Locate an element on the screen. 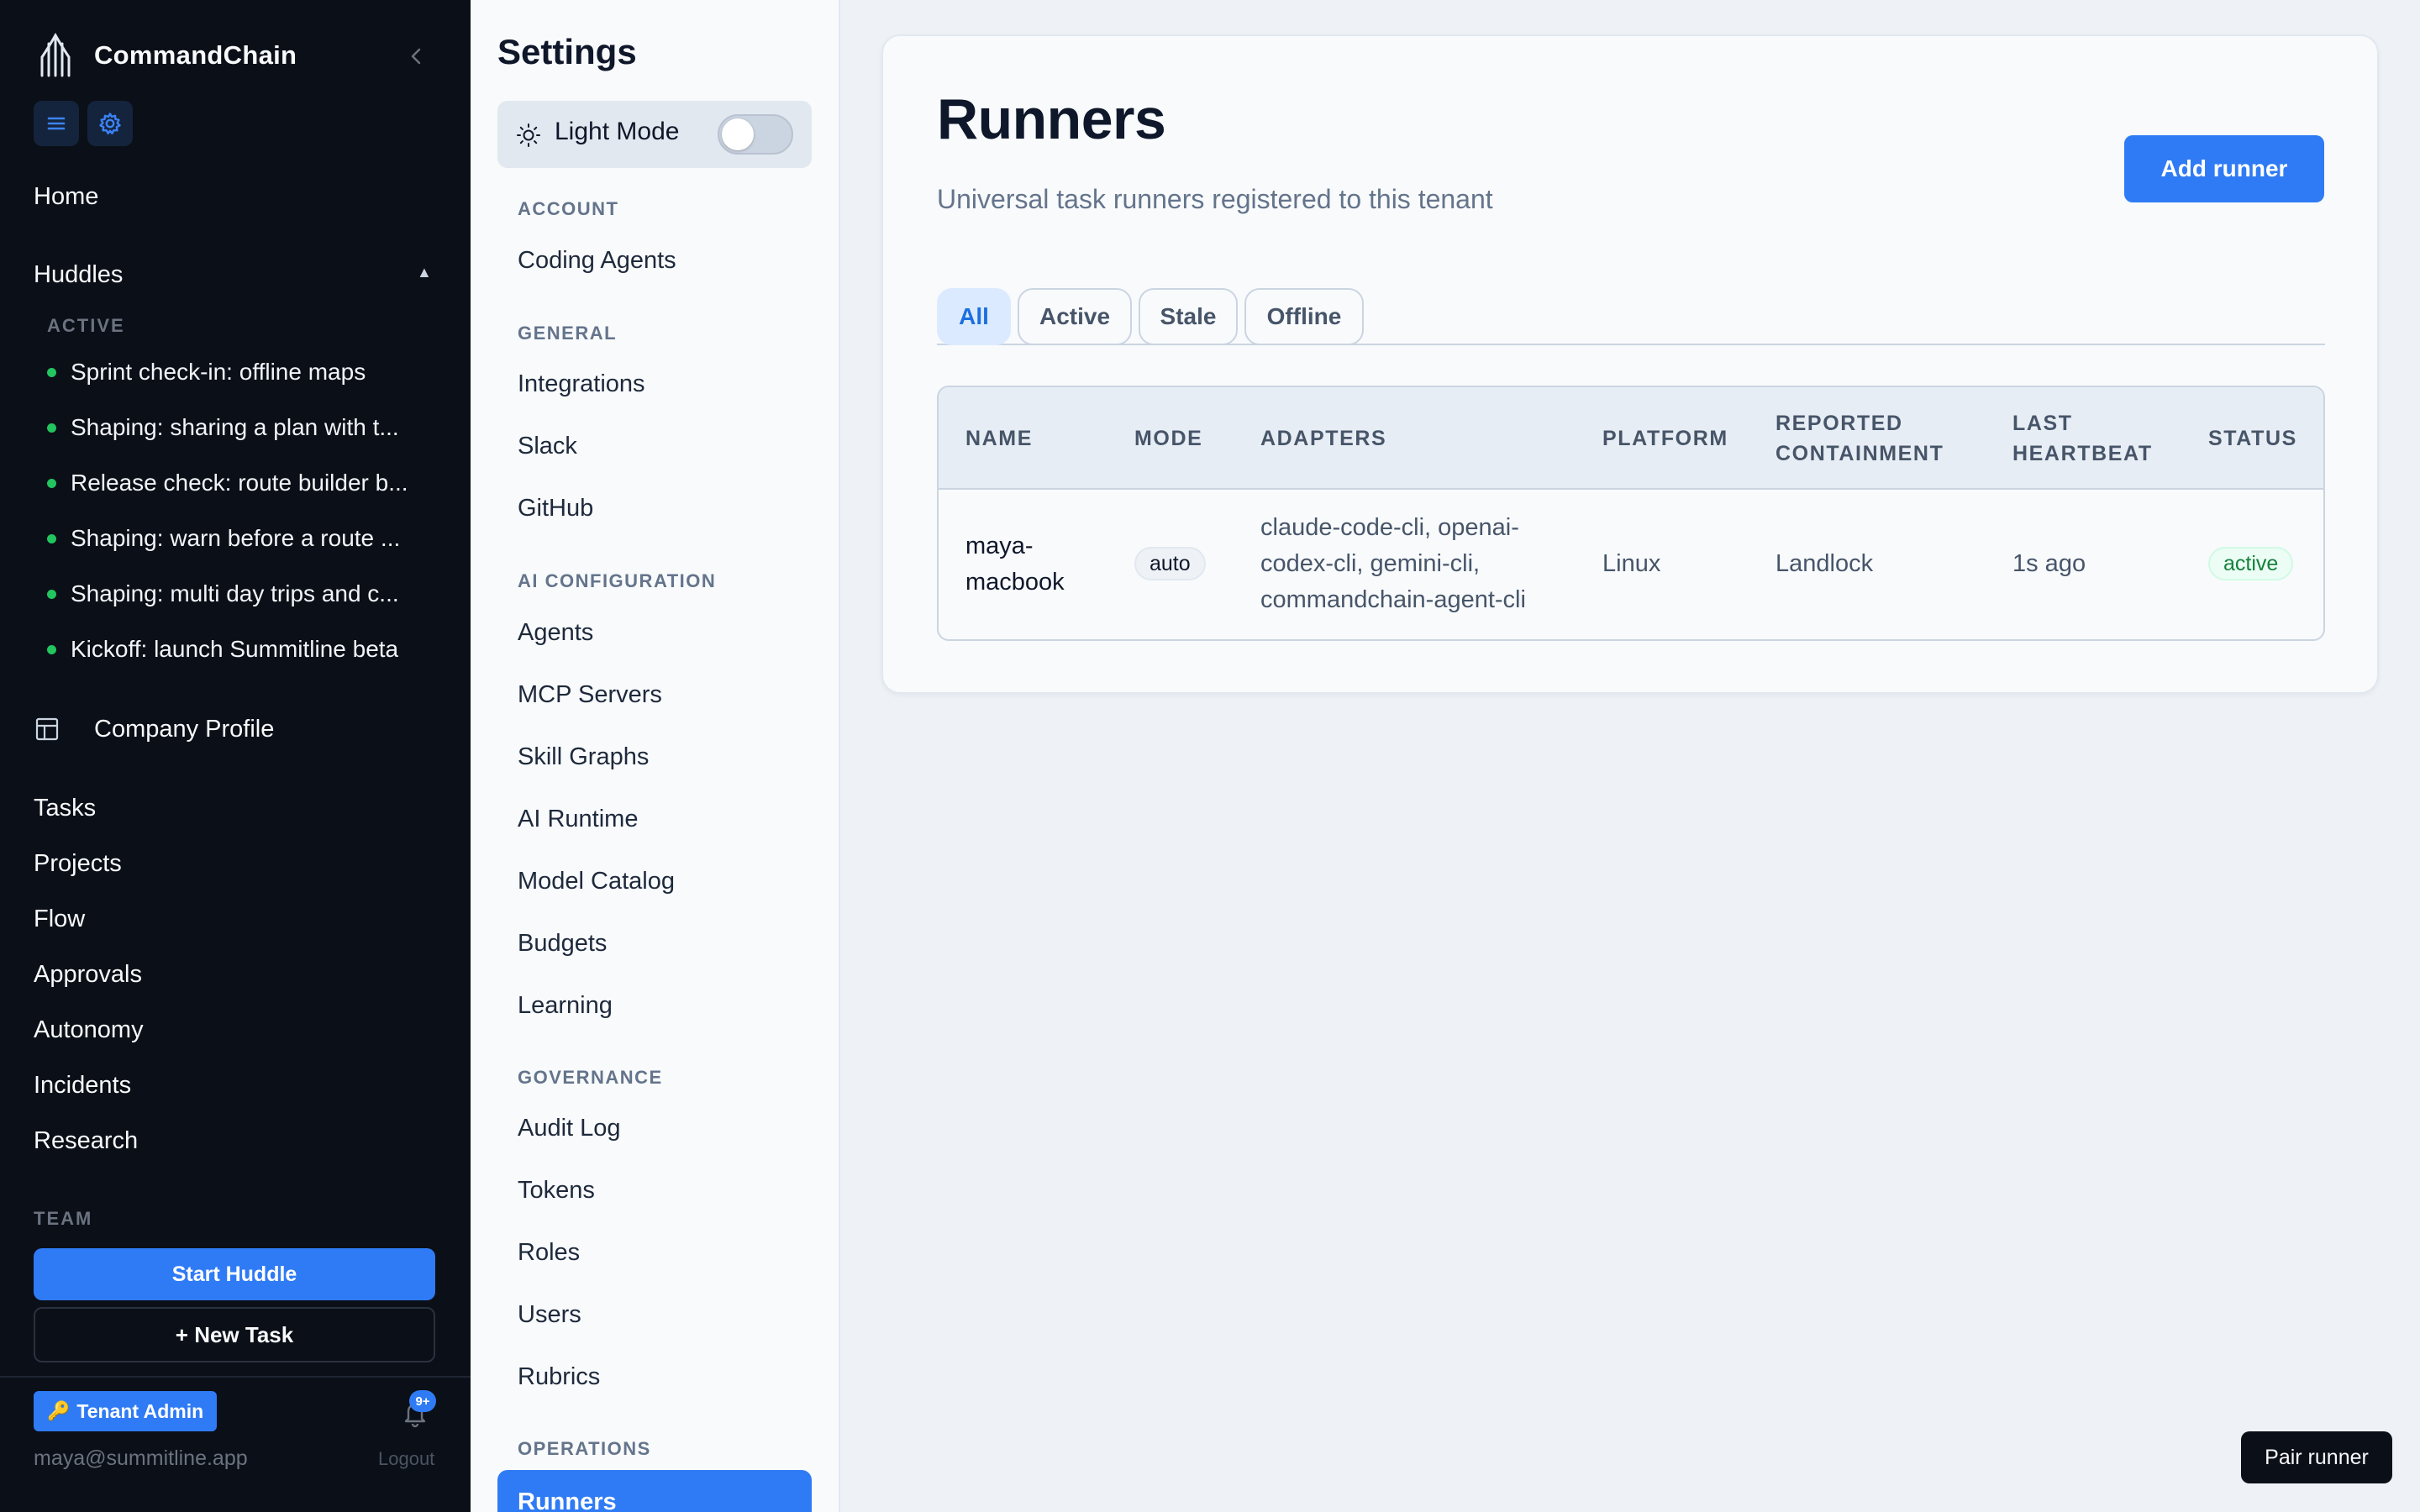  section-governance: GOVERNANCE is located at coordinates (590, 1077).